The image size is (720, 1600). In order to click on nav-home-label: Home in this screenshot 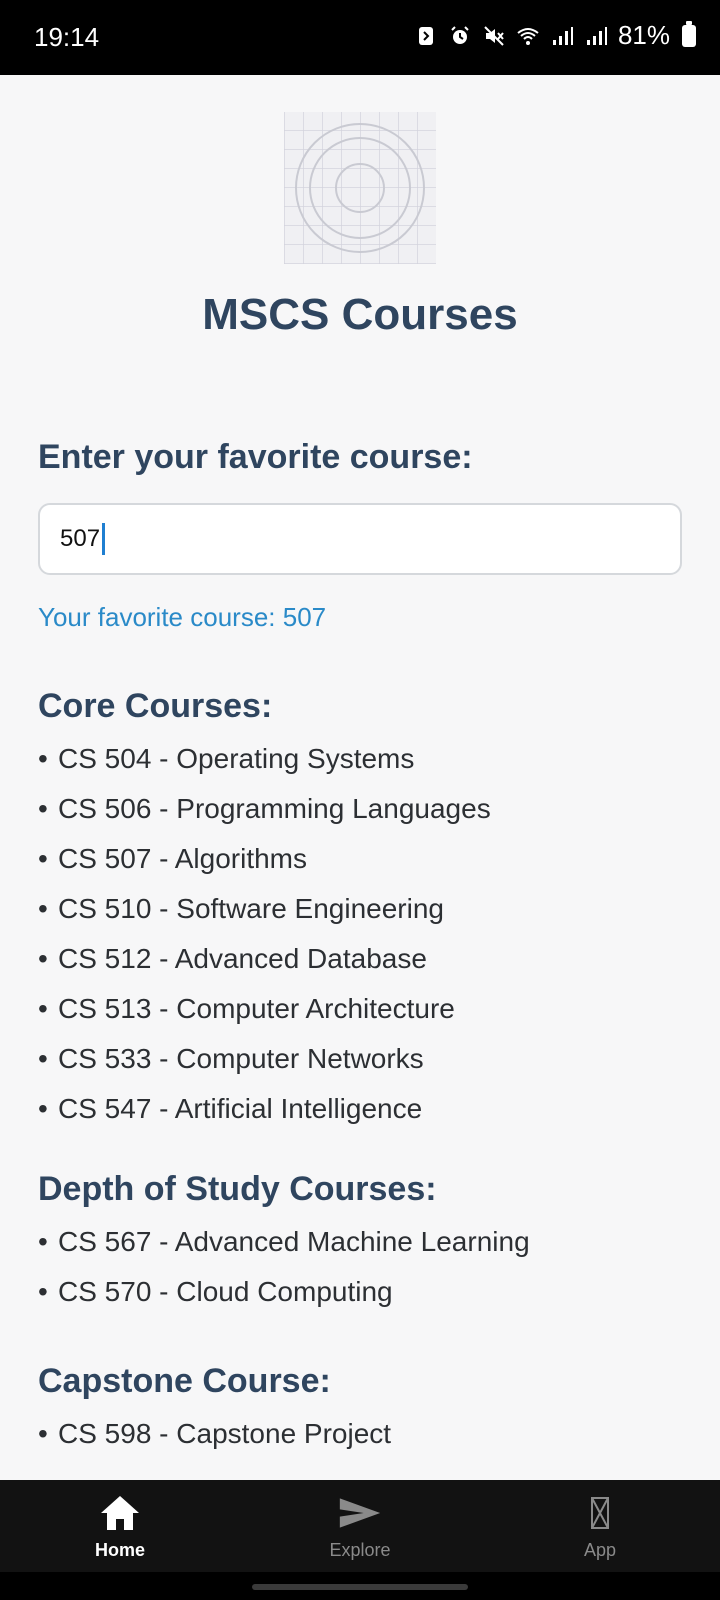, I will do `click(119, 1549)`.